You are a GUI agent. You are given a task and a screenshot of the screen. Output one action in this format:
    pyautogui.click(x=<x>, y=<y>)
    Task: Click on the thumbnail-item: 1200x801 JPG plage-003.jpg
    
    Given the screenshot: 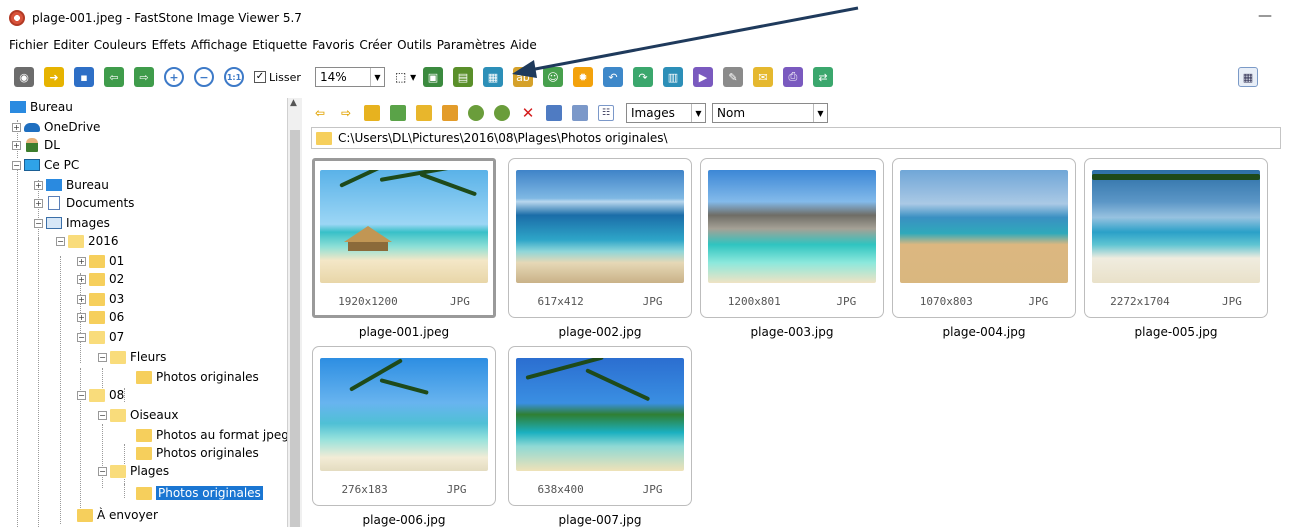 What is the action you would take?
    pyautogui.click(x=792, y=248)
    